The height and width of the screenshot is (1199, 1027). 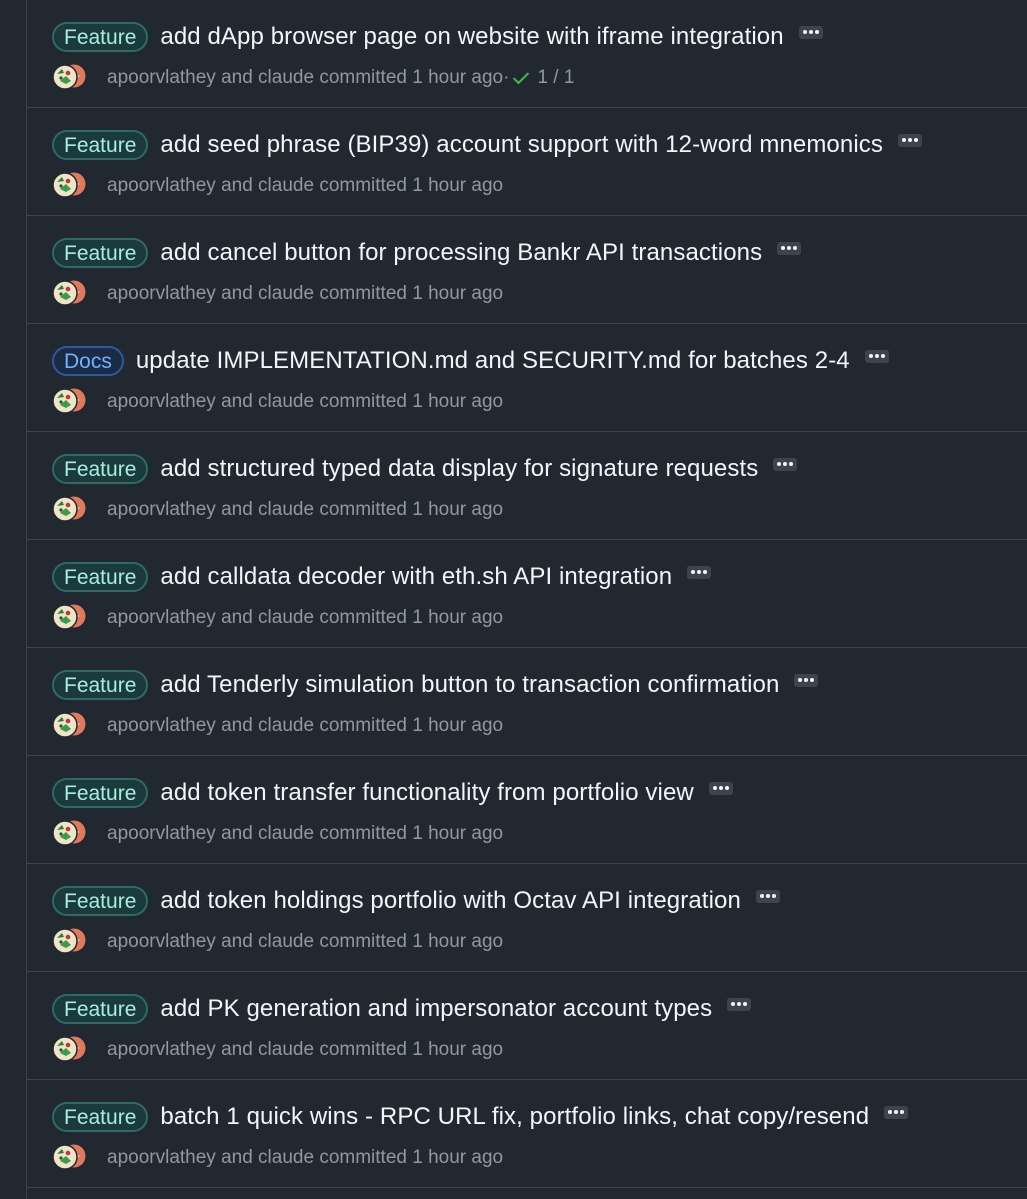 What do you see at coordinates (13, 599) in the screenshot?
I see `timeline-rail` at bounding box center [13, 599].